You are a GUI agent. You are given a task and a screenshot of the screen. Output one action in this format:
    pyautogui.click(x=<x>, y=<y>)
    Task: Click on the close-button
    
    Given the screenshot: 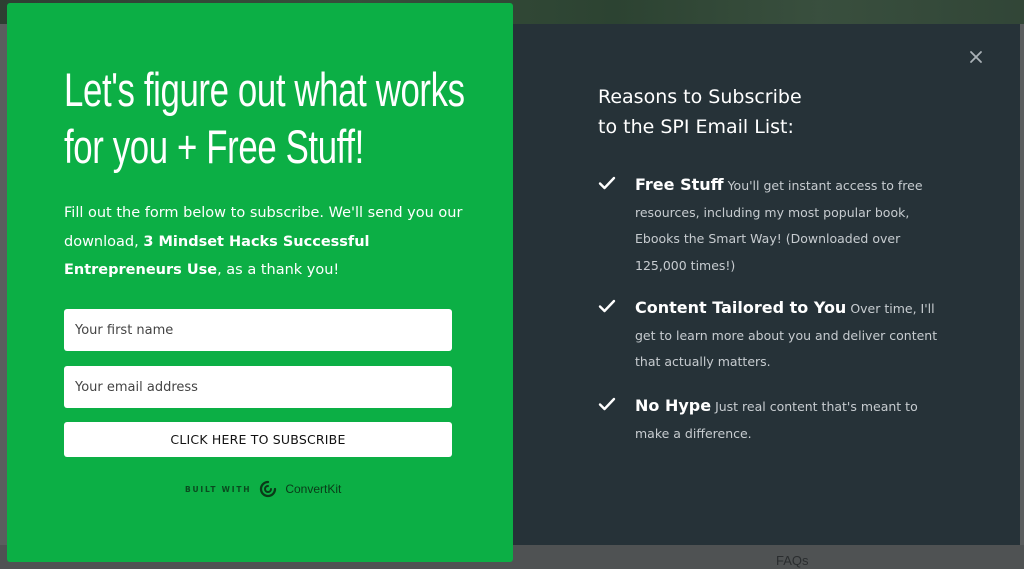 What is the action you would take?
    pyautogui.click(x=976, y=57)
    